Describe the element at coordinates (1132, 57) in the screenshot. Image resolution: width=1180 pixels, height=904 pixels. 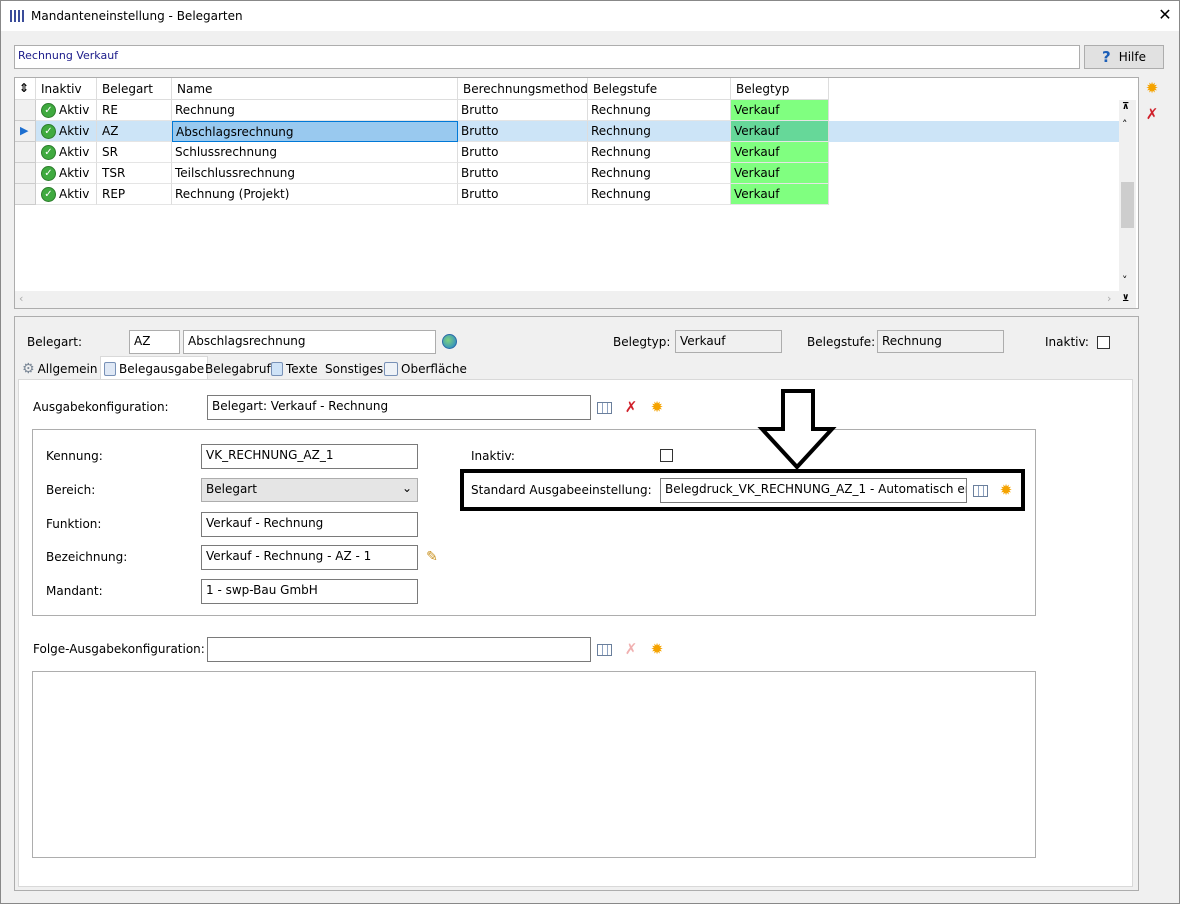
I see `help-button-label: Hilfe` at that location.